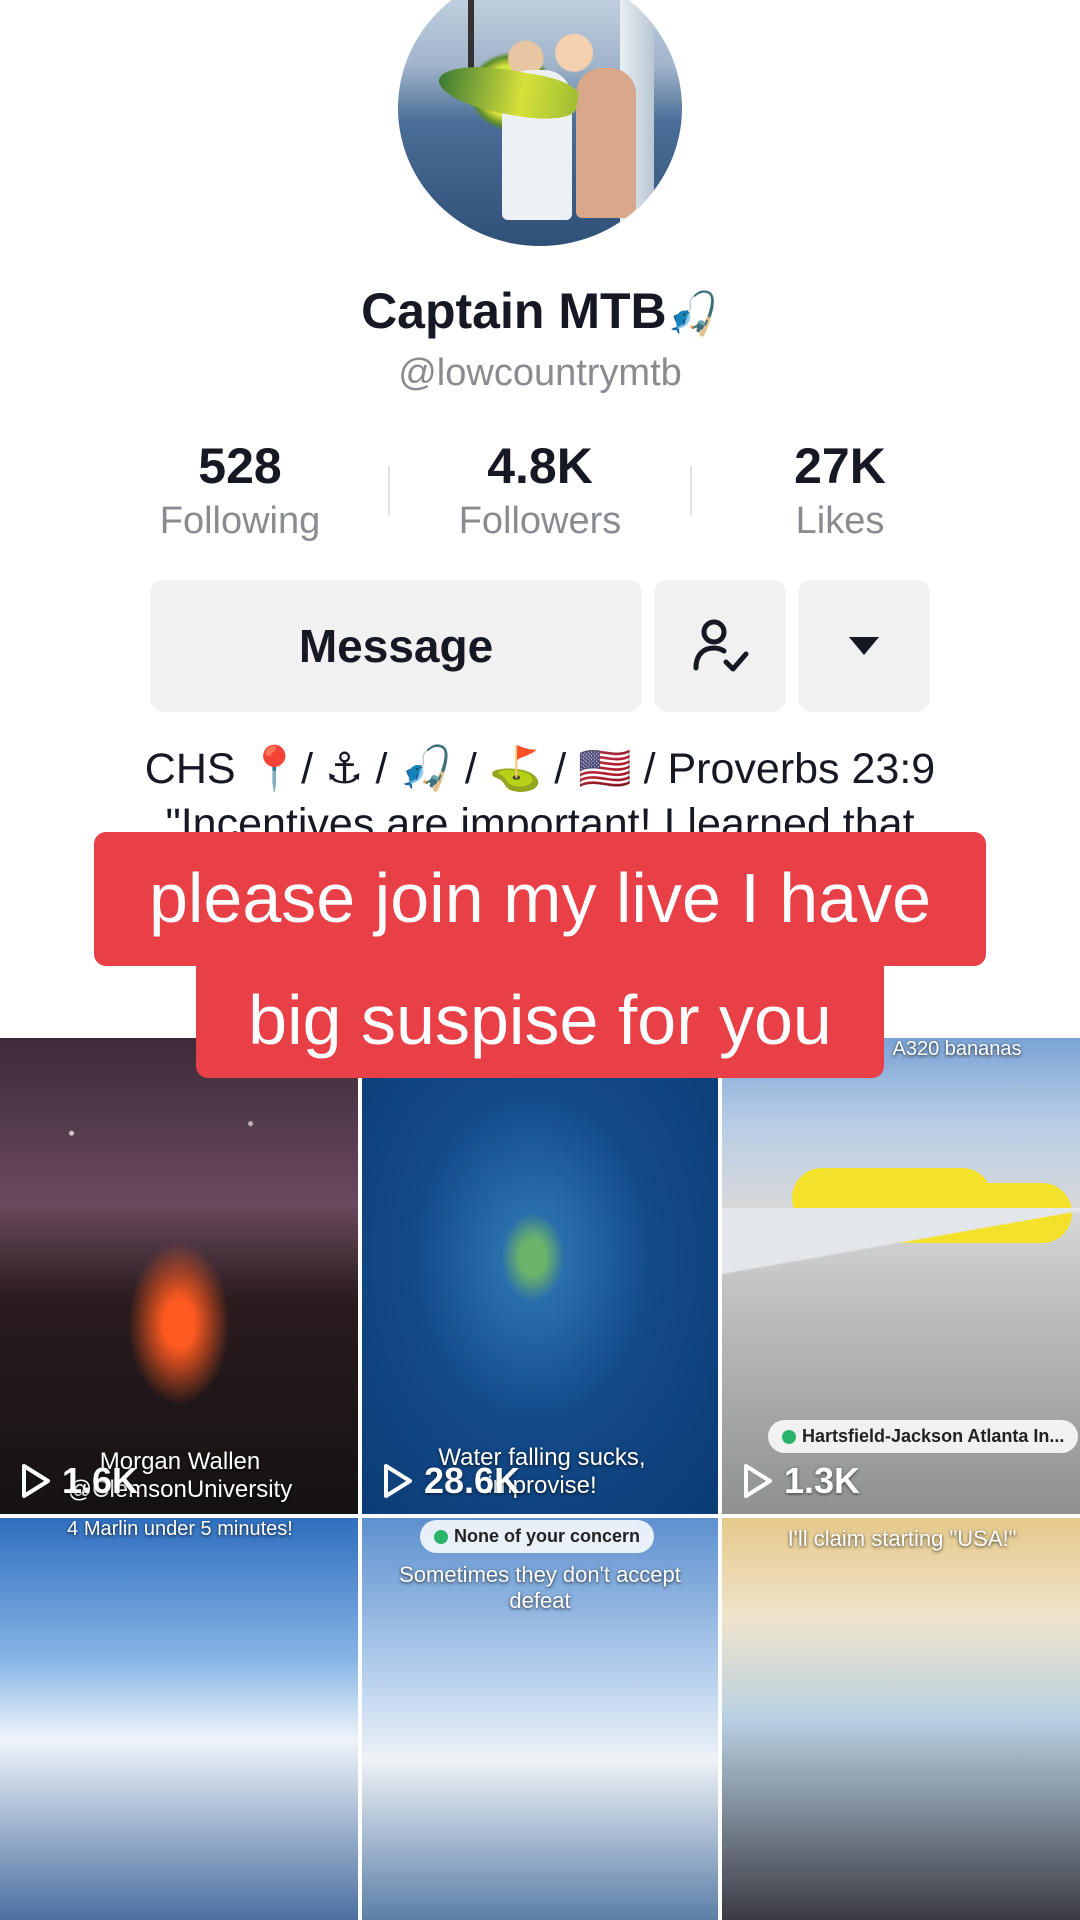 The image size is (1080, 1920). I want to click on airplane-wing, so click(901, 1258).